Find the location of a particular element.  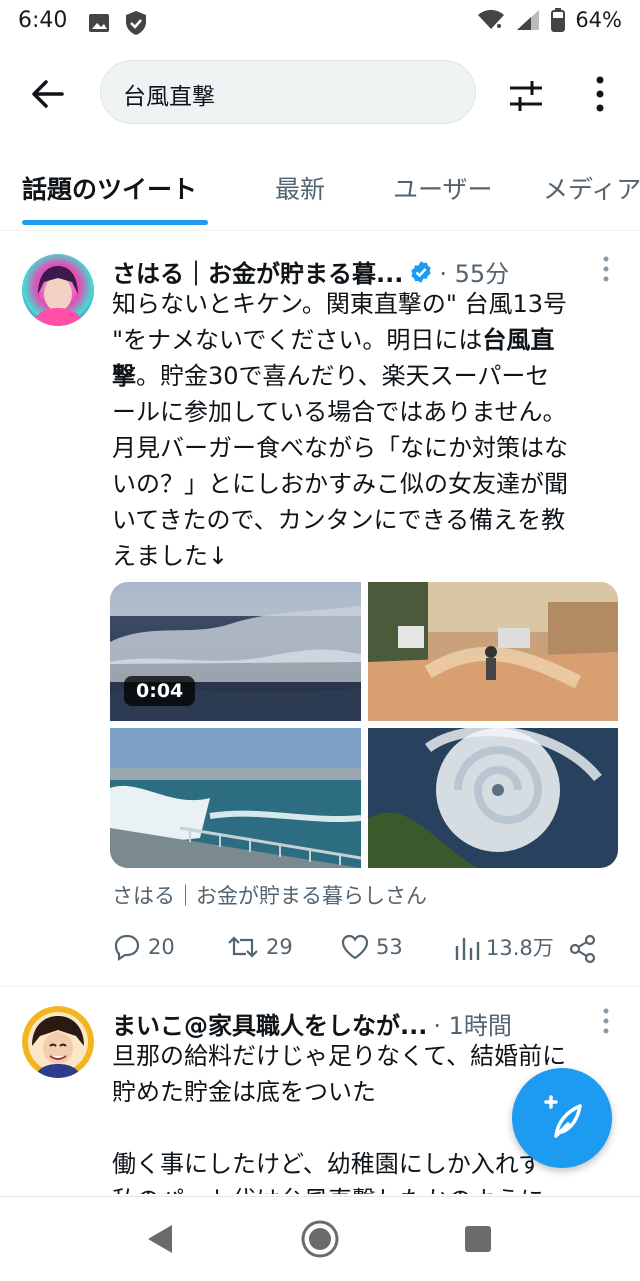

reply-count: 20 is located at coordinates (161, 947).